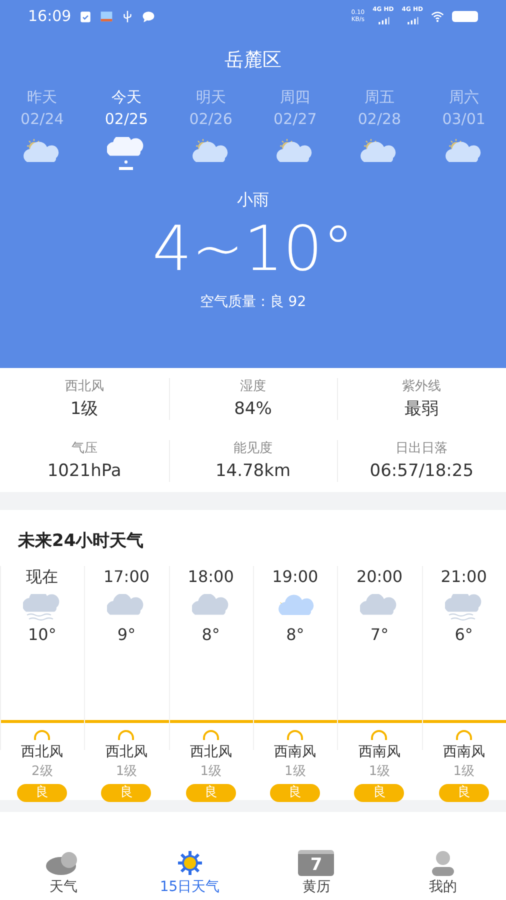  What do you see at coordinates (84, 409) in the screenshot?
I see `detail-value: 1级` at bounding box center [84, 409].